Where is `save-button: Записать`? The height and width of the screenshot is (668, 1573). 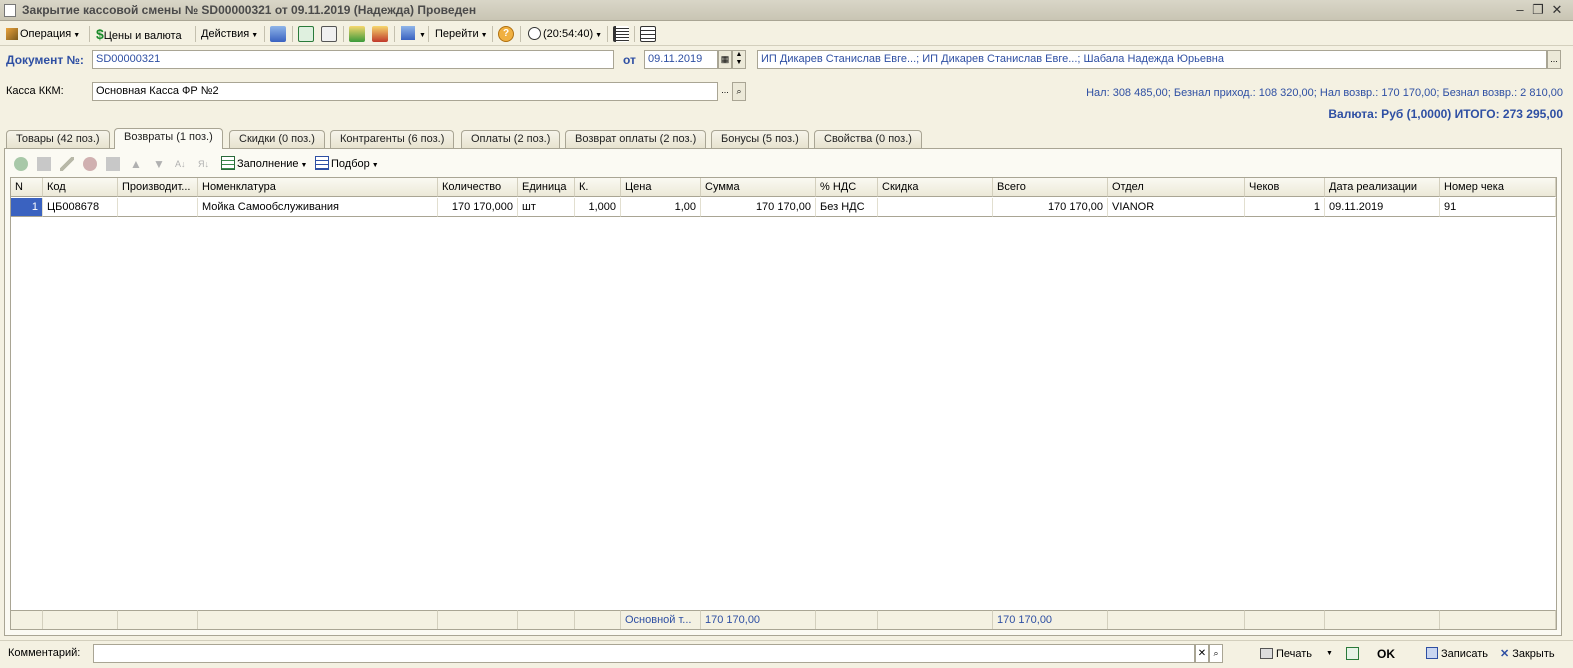
save-button: Записать is located at coordinates (1457, 654).